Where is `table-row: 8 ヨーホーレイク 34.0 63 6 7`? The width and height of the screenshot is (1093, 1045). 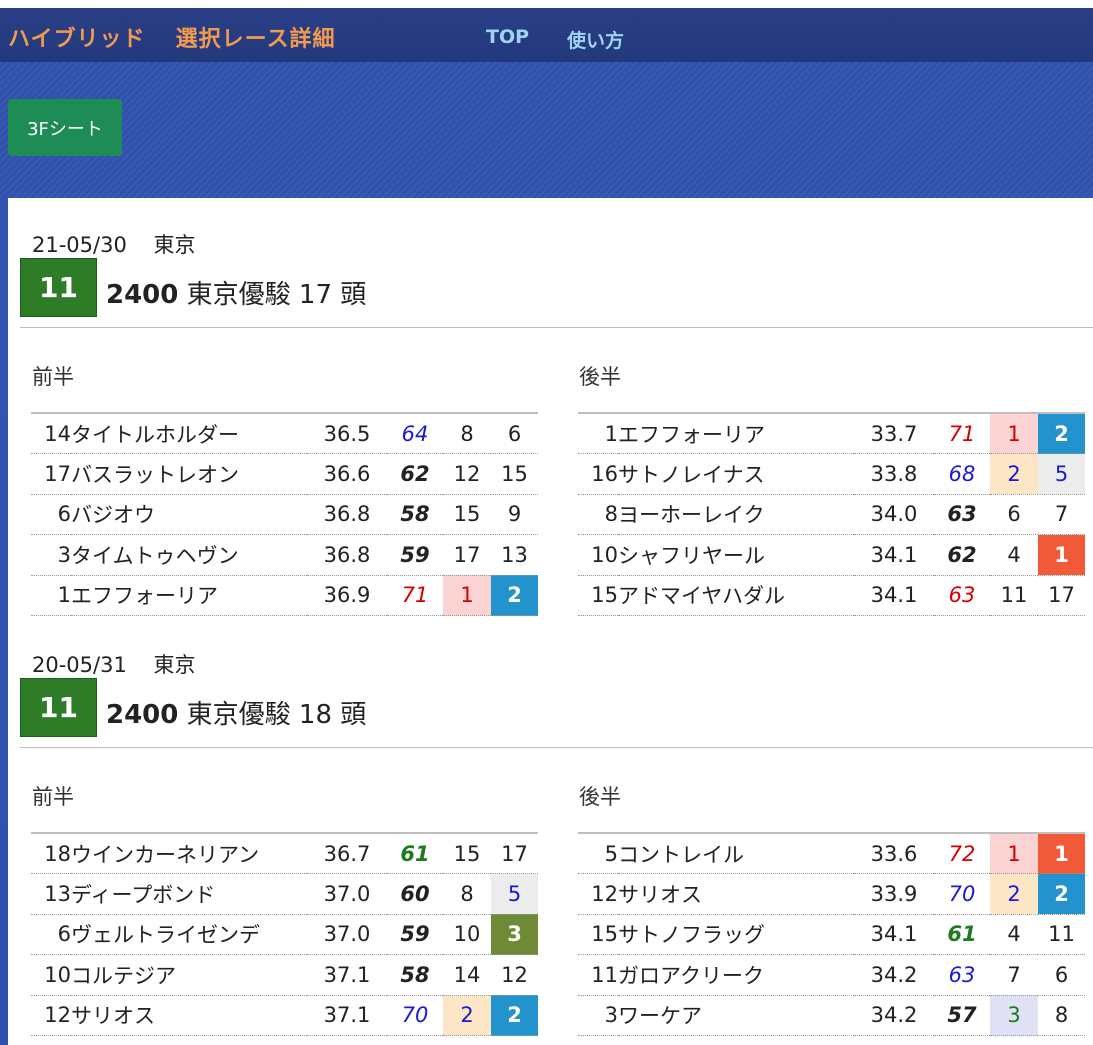
table-row: 8 ヨーホーレイク 34.0 63 6 7 is located at coordinates (831, 514).